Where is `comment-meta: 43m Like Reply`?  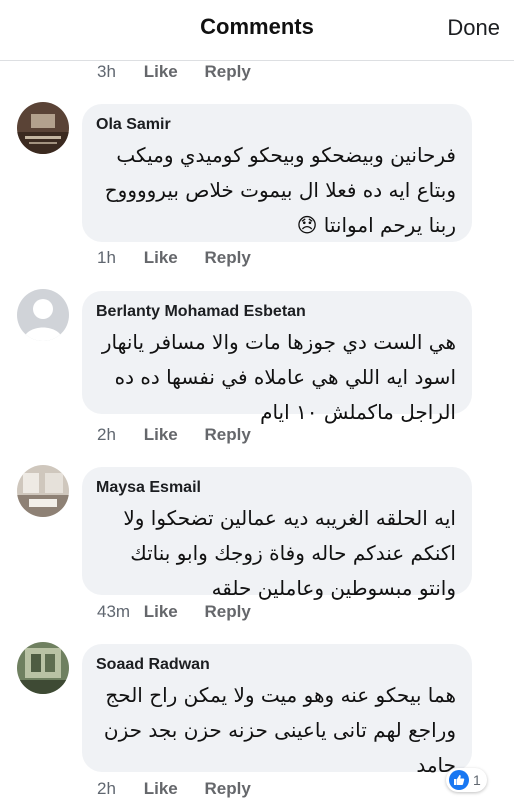 comment-meta: 43m Like Reply is located at coordinates (174, 612).